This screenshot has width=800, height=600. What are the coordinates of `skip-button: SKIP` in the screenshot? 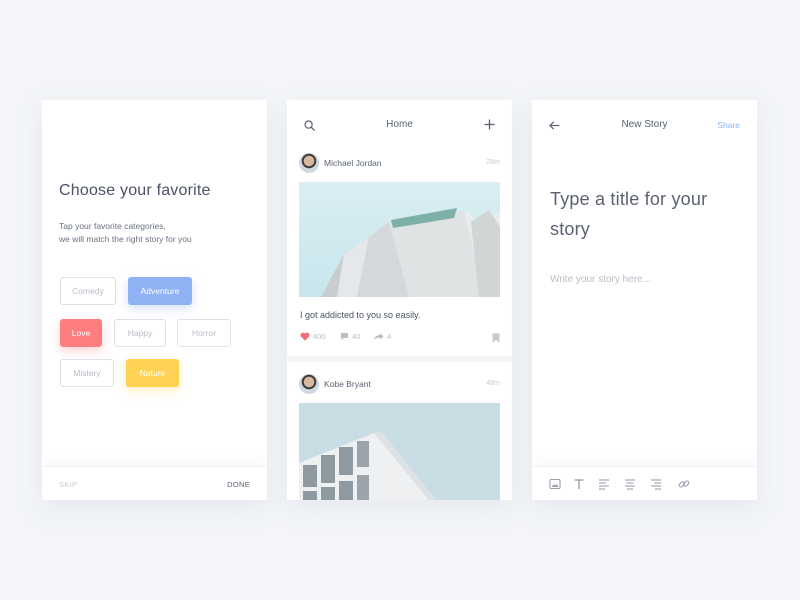 It's located at (68, 484).